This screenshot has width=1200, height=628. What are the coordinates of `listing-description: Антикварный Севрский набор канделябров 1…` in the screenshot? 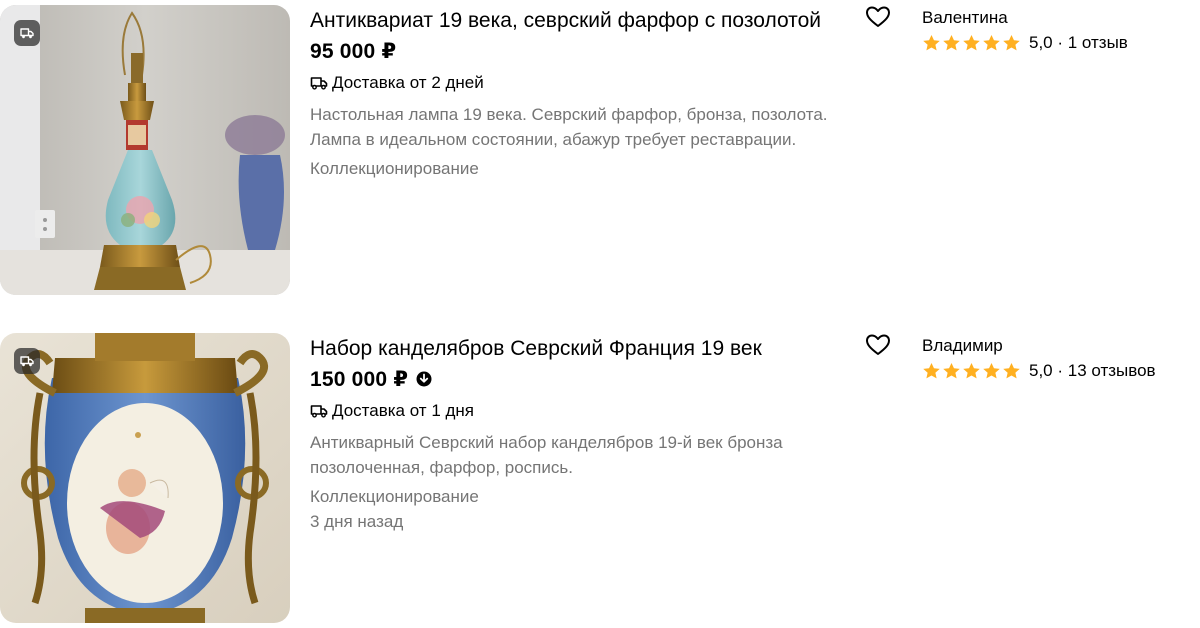 It's located at (546, 455).